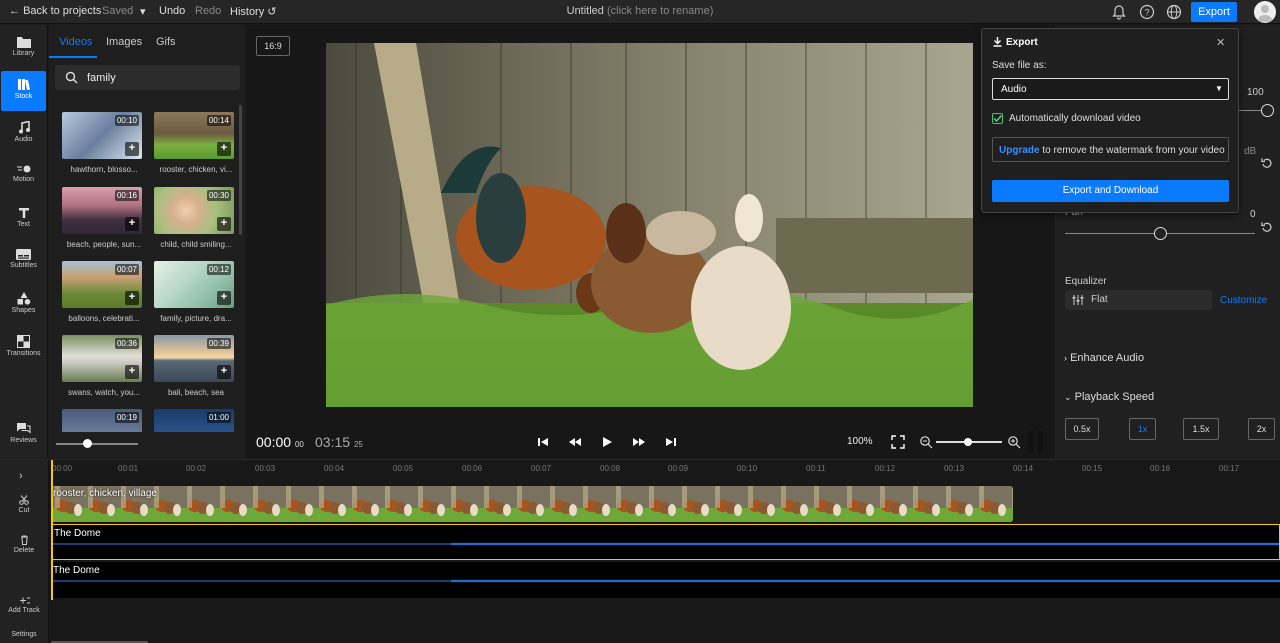  I want to click on rewind-icon, so click(575, 442).